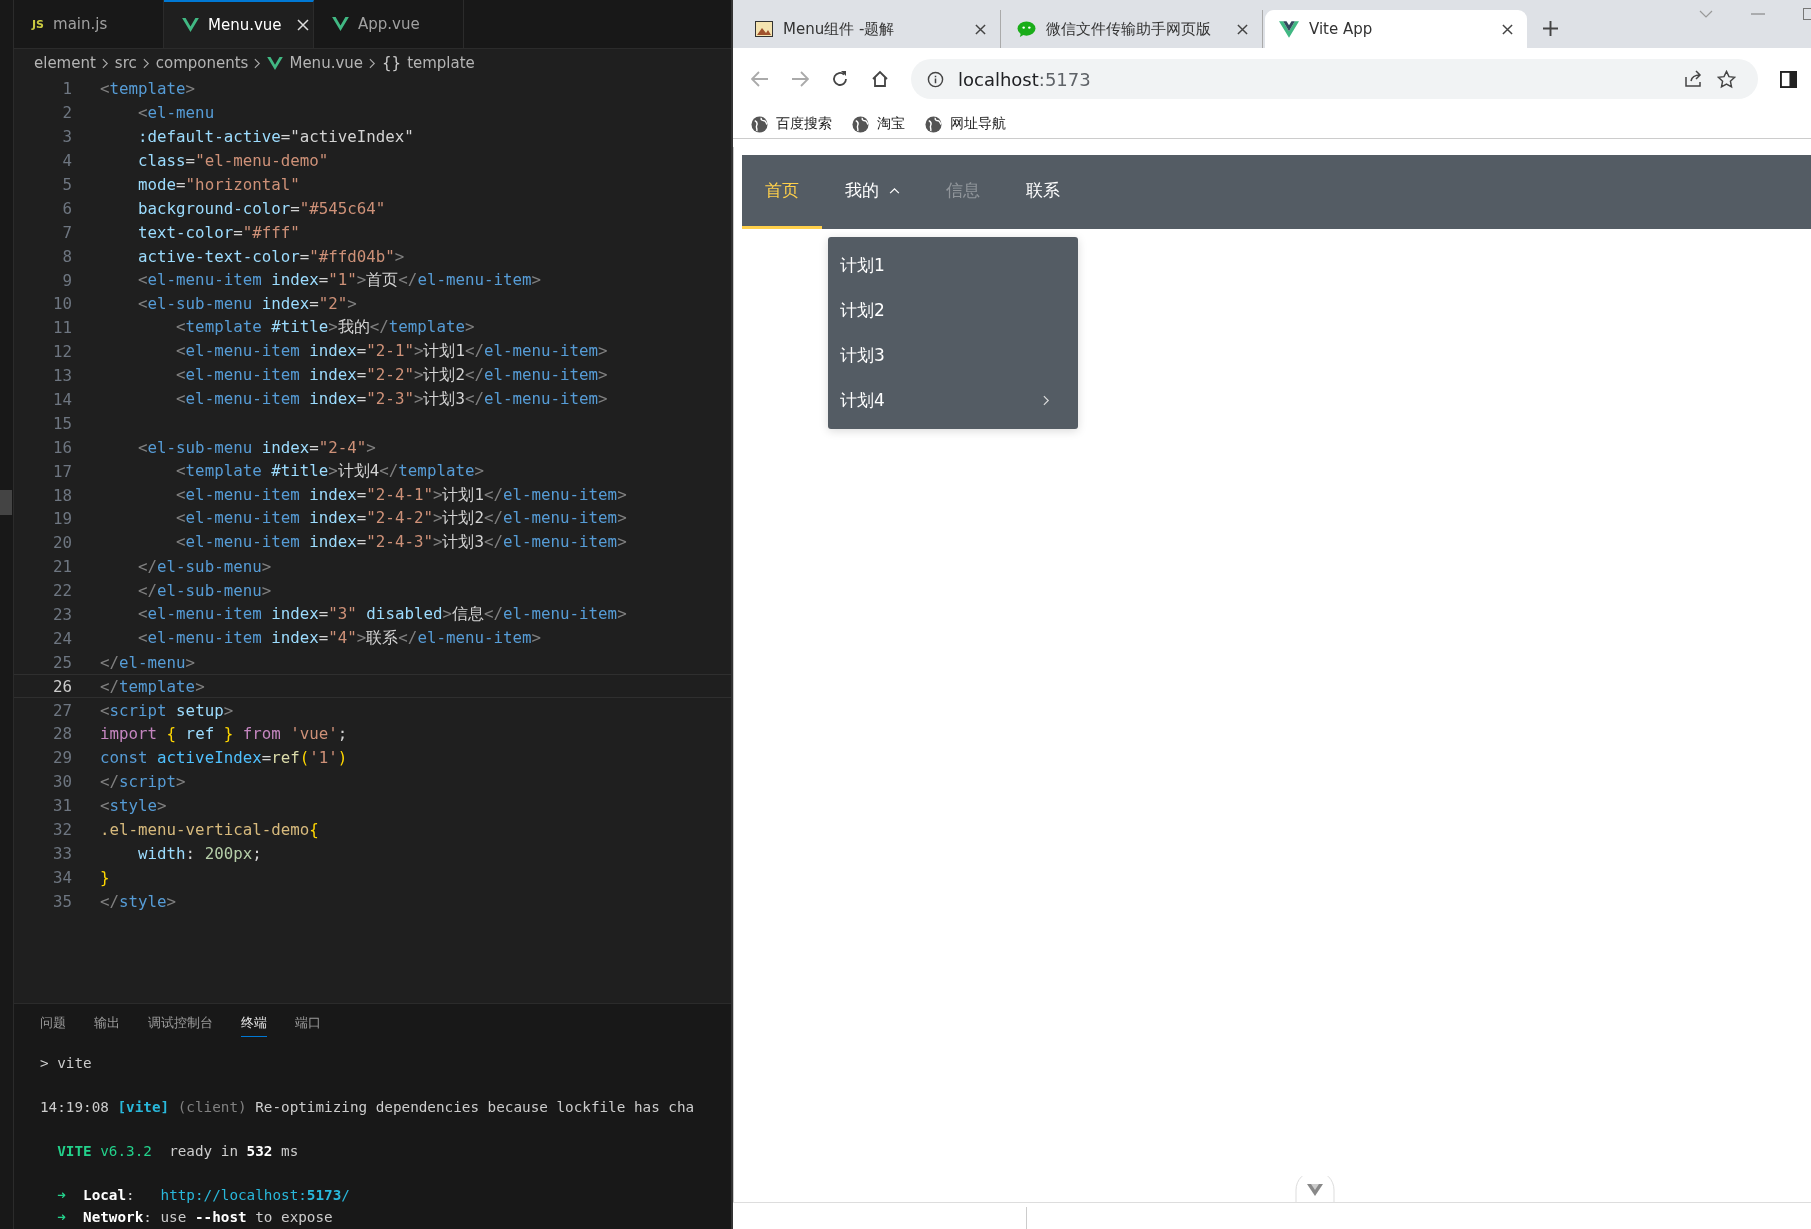 The height and width of the screenshot is (1229, 1811). I want to click on line-number: 28, so click(62, 734).